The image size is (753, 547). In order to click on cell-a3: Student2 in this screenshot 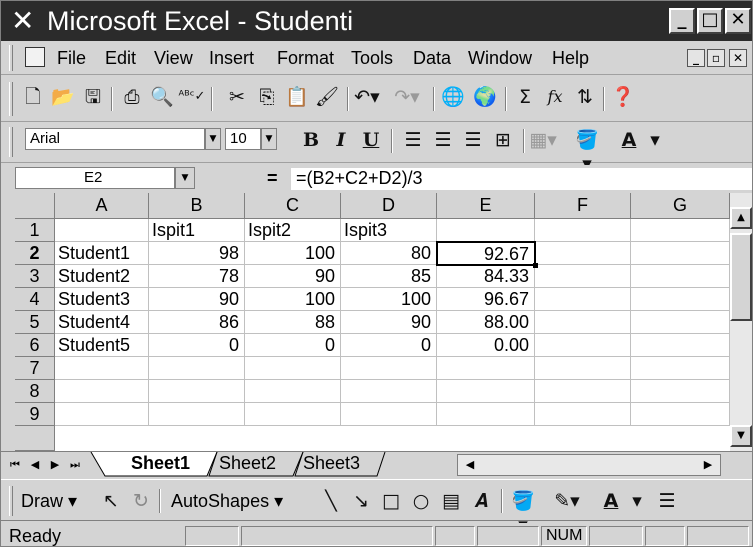, I will do `click(102, 276)`.